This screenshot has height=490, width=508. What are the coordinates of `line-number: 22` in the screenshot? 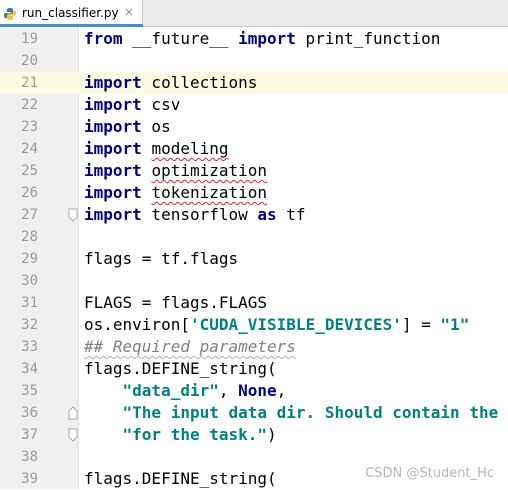 It's located at (29, 105).